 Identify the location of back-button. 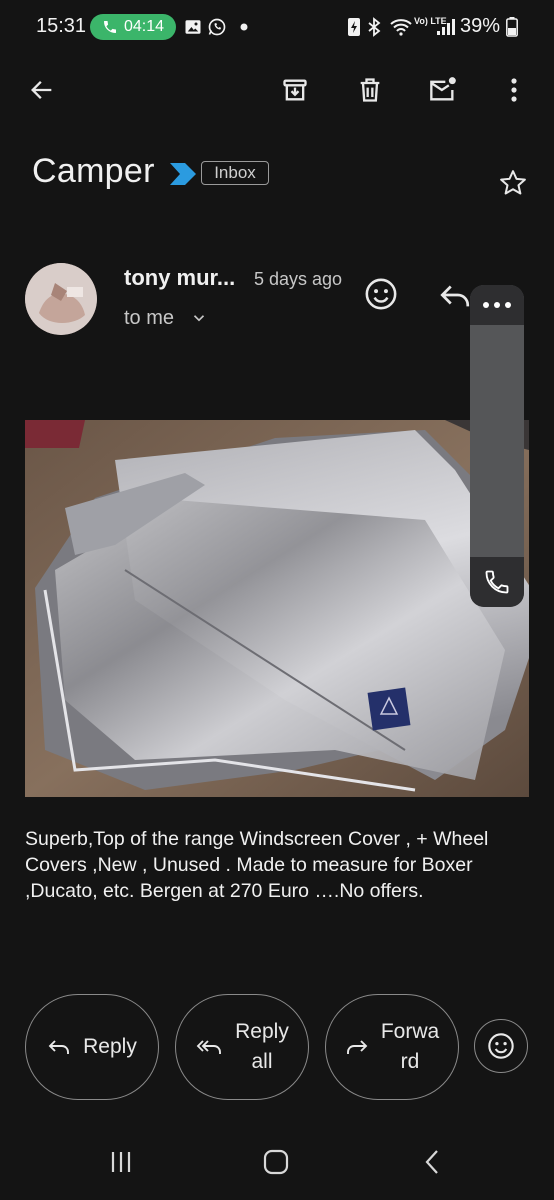
(42, 90).